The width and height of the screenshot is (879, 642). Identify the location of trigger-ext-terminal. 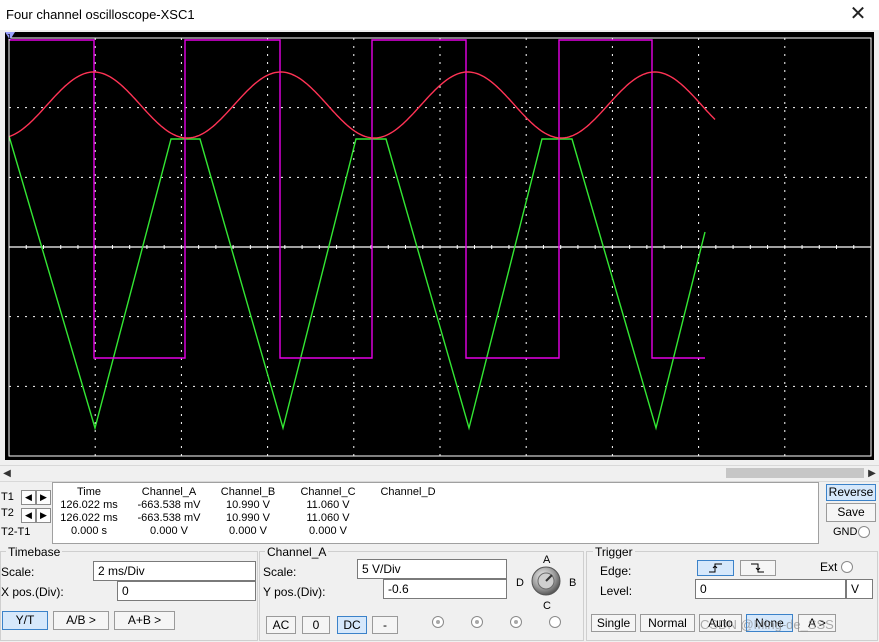
(847, 567).